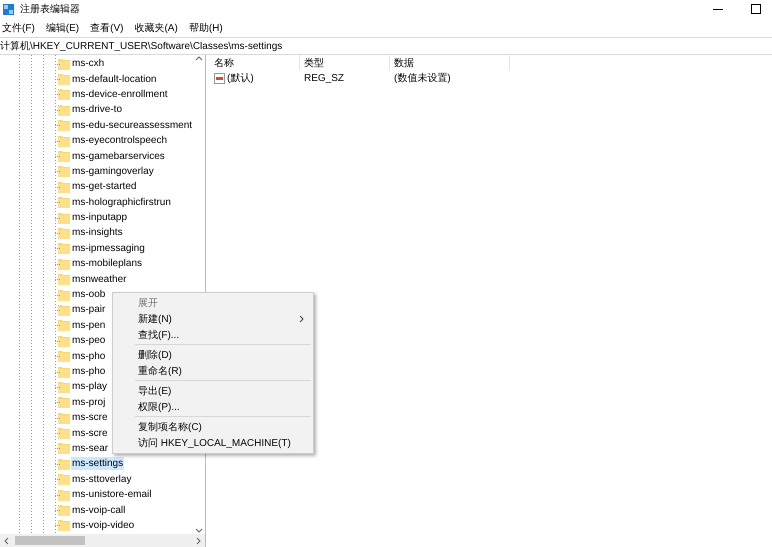 The height and width of the screenshot is (547, 772). I want to click on tree-item: ms-device-enrollment, so click(120, 94).